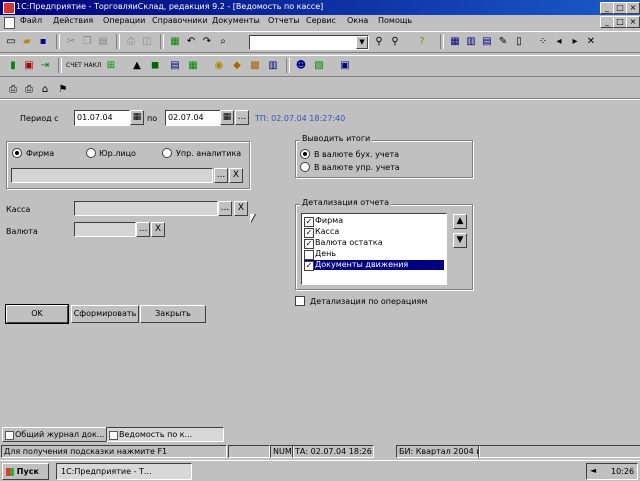 The image size is (640, 481). Describe the element at coordinates (17, 153) in the screenshot. I see `radio-firm` at that location.